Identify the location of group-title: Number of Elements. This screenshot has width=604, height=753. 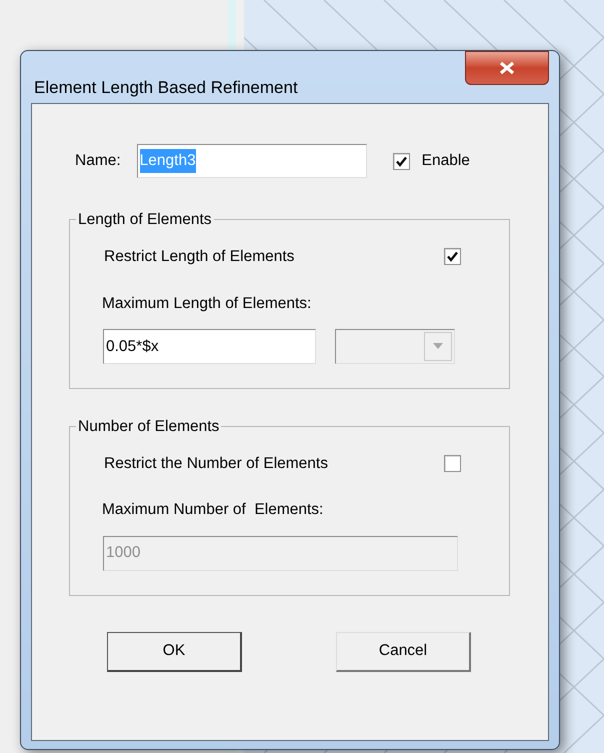
(148, 426).